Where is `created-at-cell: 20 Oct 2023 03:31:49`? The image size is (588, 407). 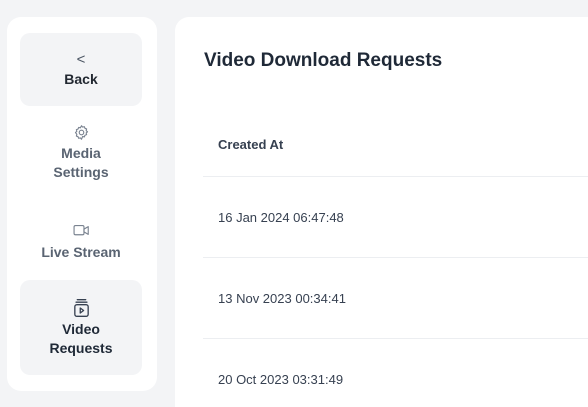 created-at-cell: 20 Oct 2023 03:31:49 is located at coordinates (281, 379).